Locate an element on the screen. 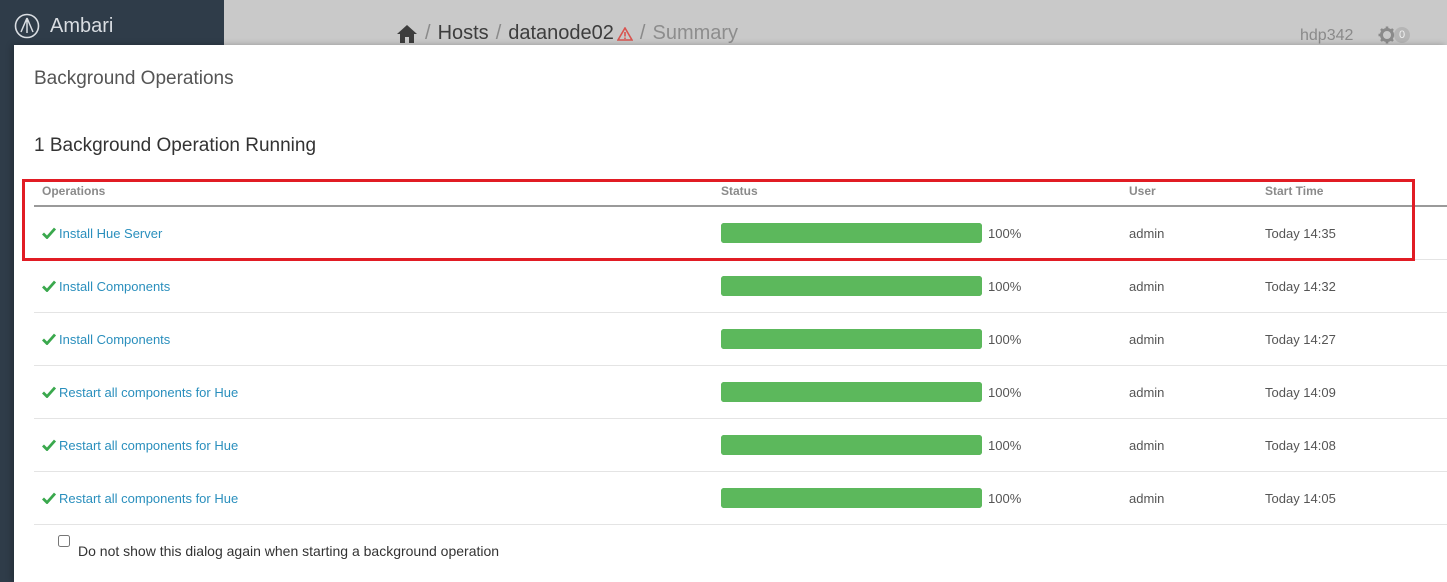 This screenshot has width=1447, height=582. breadcrumb-host: datanode02 is located at coordinates (561, 33).